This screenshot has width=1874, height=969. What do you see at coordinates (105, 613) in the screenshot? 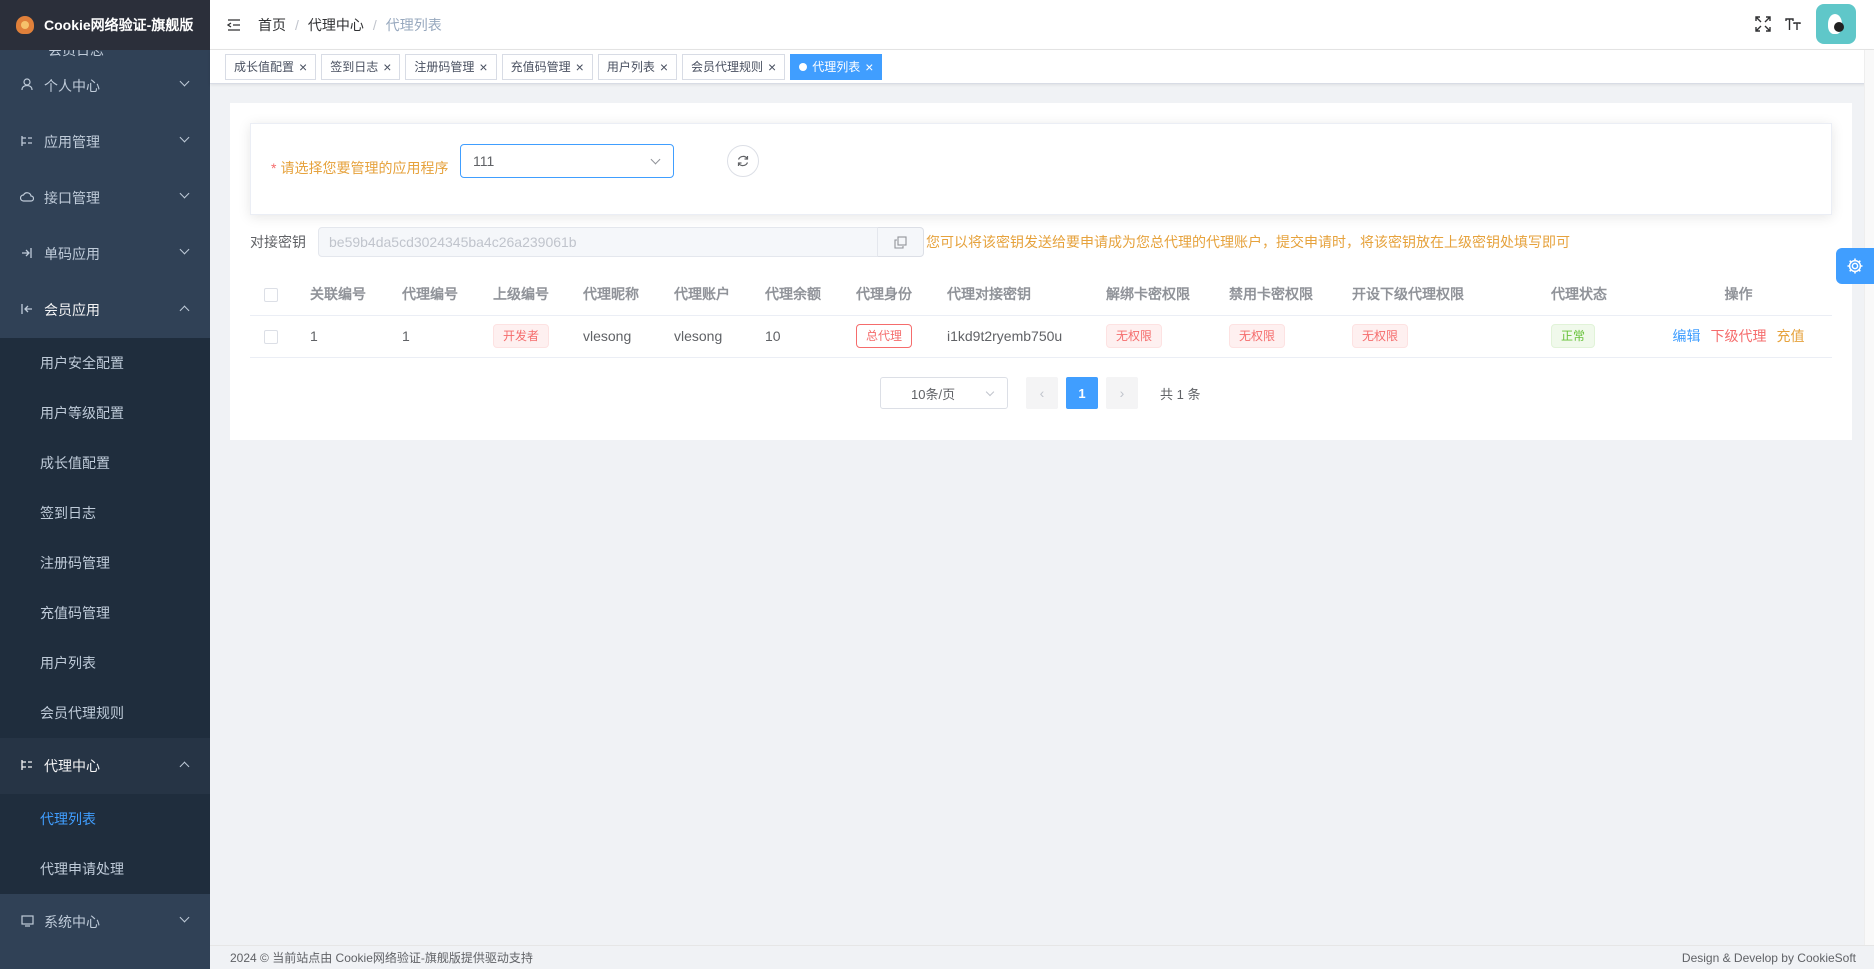
I see `sidebar-subitem: 充值码管理` at bounding box center [105, 613].